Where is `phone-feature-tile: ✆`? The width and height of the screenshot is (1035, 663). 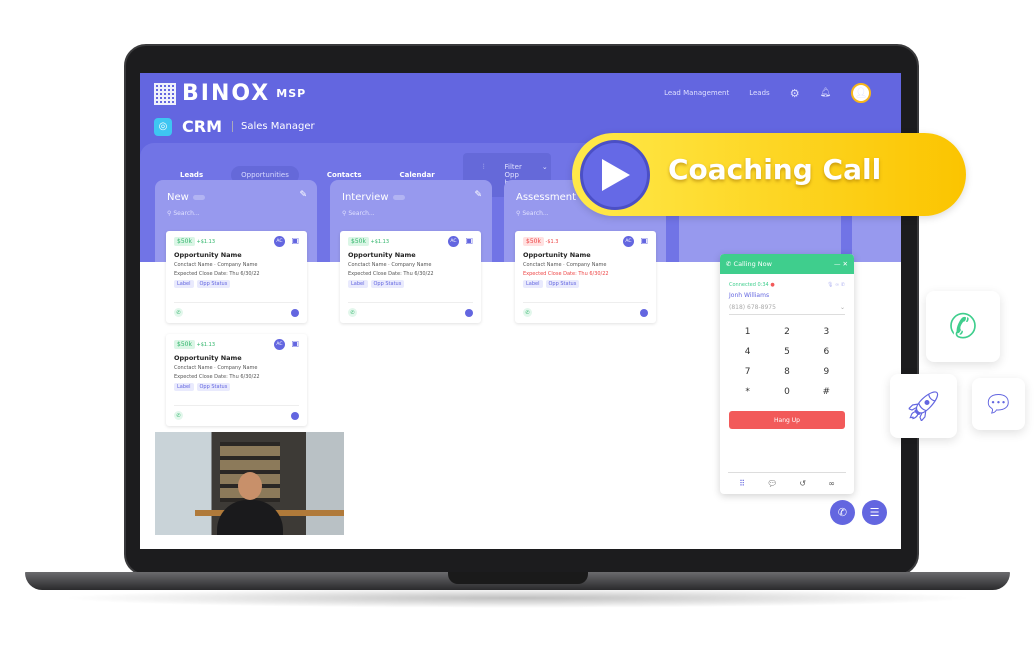 phone-feature-tile: ✆ is located at coordinates (963, 326).